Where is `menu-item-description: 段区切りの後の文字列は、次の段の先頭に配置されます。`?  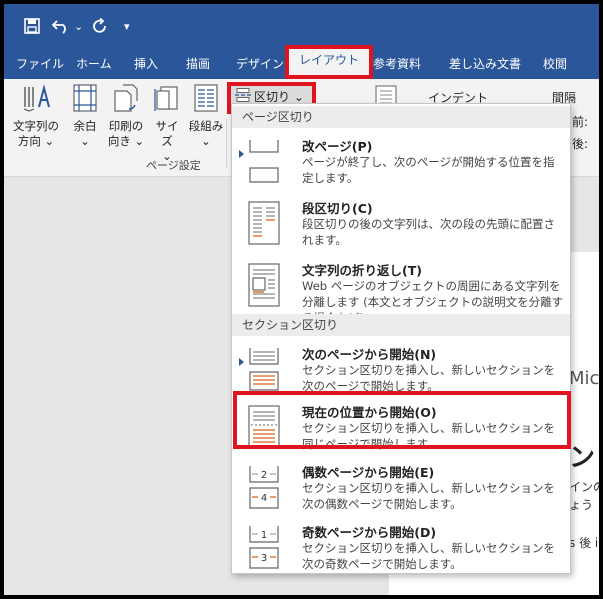 menu-item-description: 段区切りの後の文字列は、次の段の先頭に配置されます。 is located at coordinates (428, 232).